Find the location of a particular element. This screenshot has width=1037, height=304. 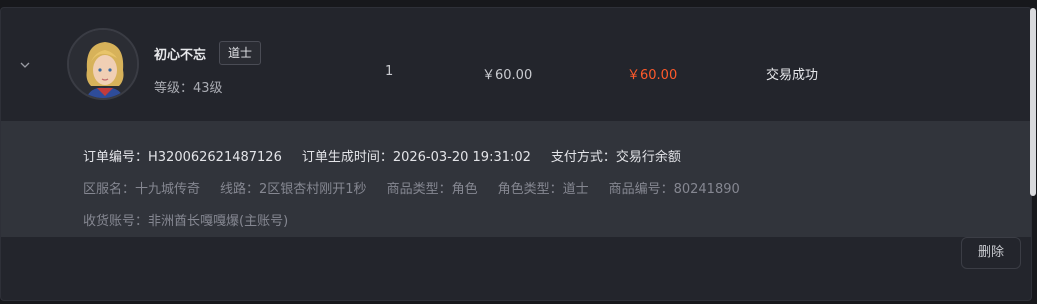

product-number: 商品编号：80241890 is located at coordinates (674, 189).